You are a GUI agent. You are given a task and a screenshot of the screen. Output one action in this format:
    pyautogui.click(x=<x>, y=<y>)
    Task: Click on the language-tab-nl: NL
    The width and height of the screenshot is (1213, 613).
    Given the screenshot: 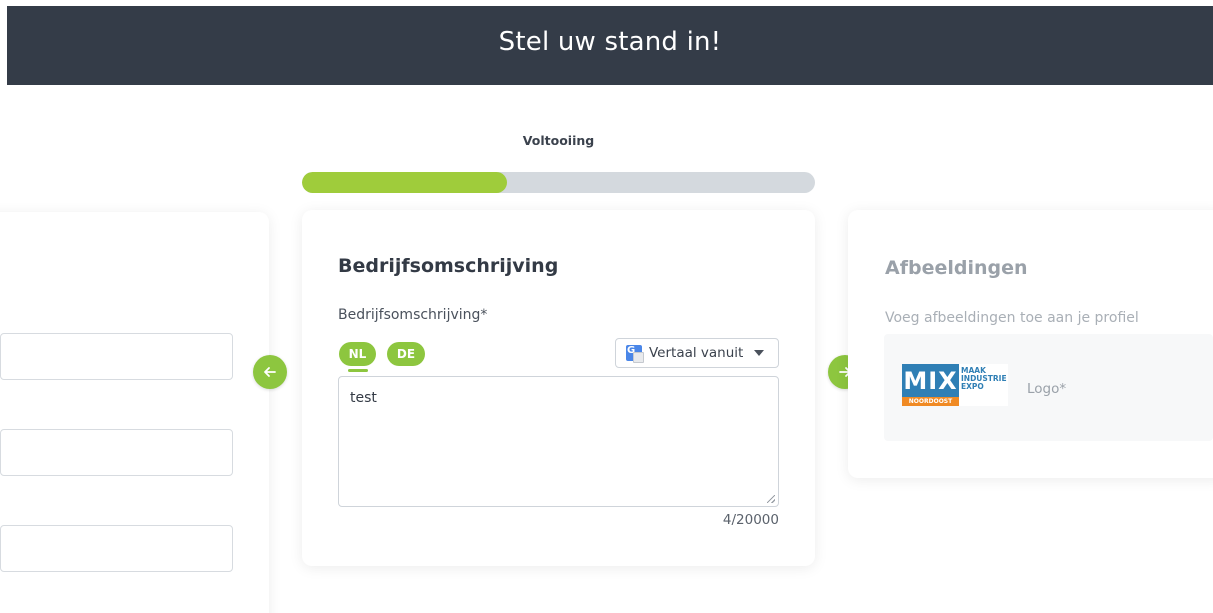 What is the action you would take?
    pyautogui.click(x=357, y=354)
    